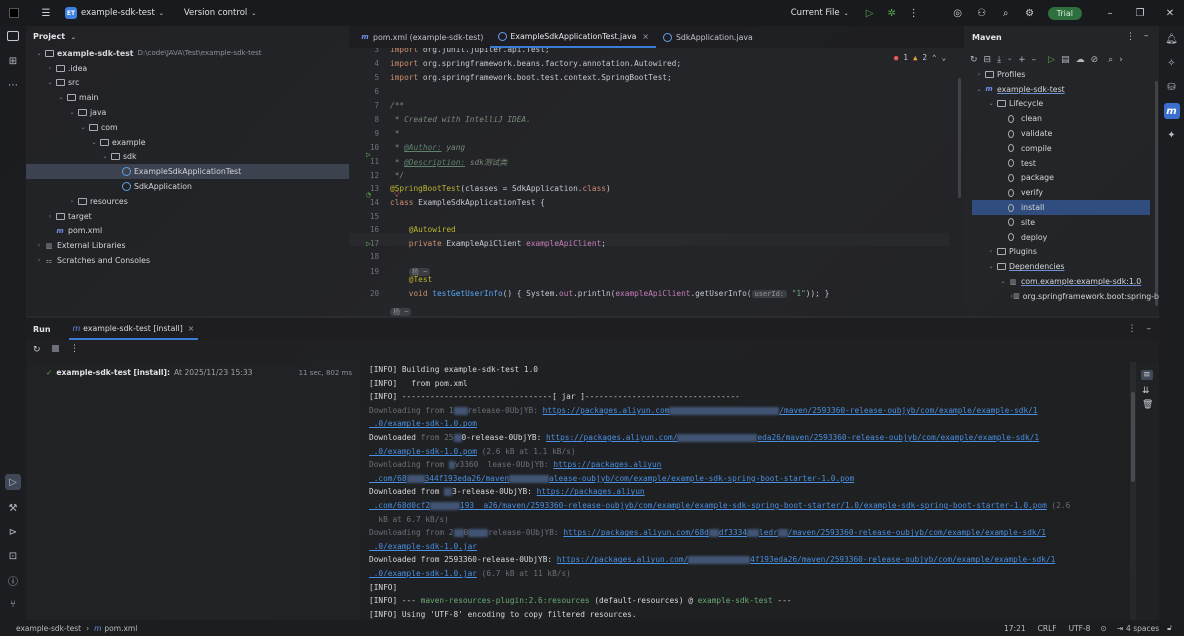 This screenshot has width=1184, height=636. What do you see at coordinates (1061, 163) in the screenshot?
I see `maven-tree-item: test` at bounding box center [1061, 163].